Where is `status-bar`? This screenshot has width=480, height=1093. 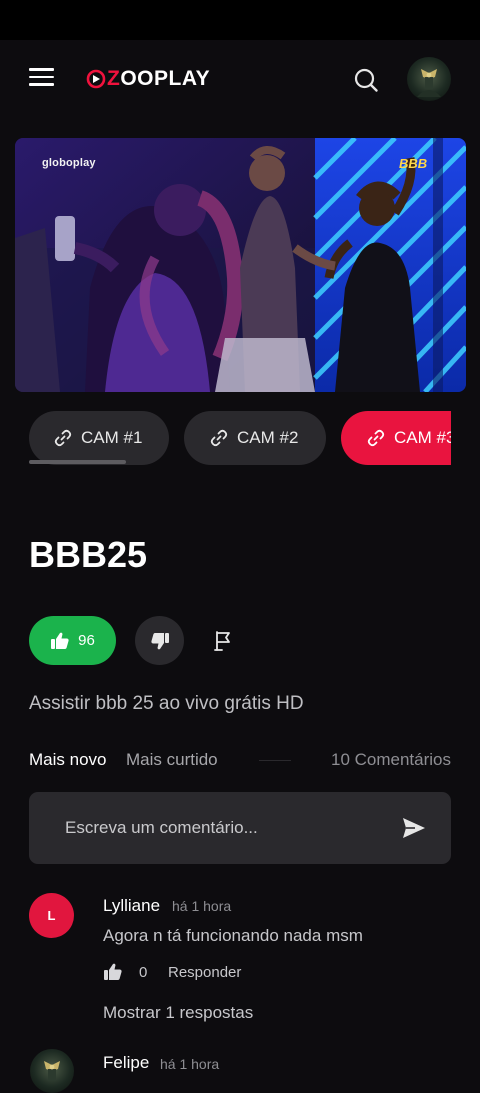 status-bar is located at coordinates (240, 20).